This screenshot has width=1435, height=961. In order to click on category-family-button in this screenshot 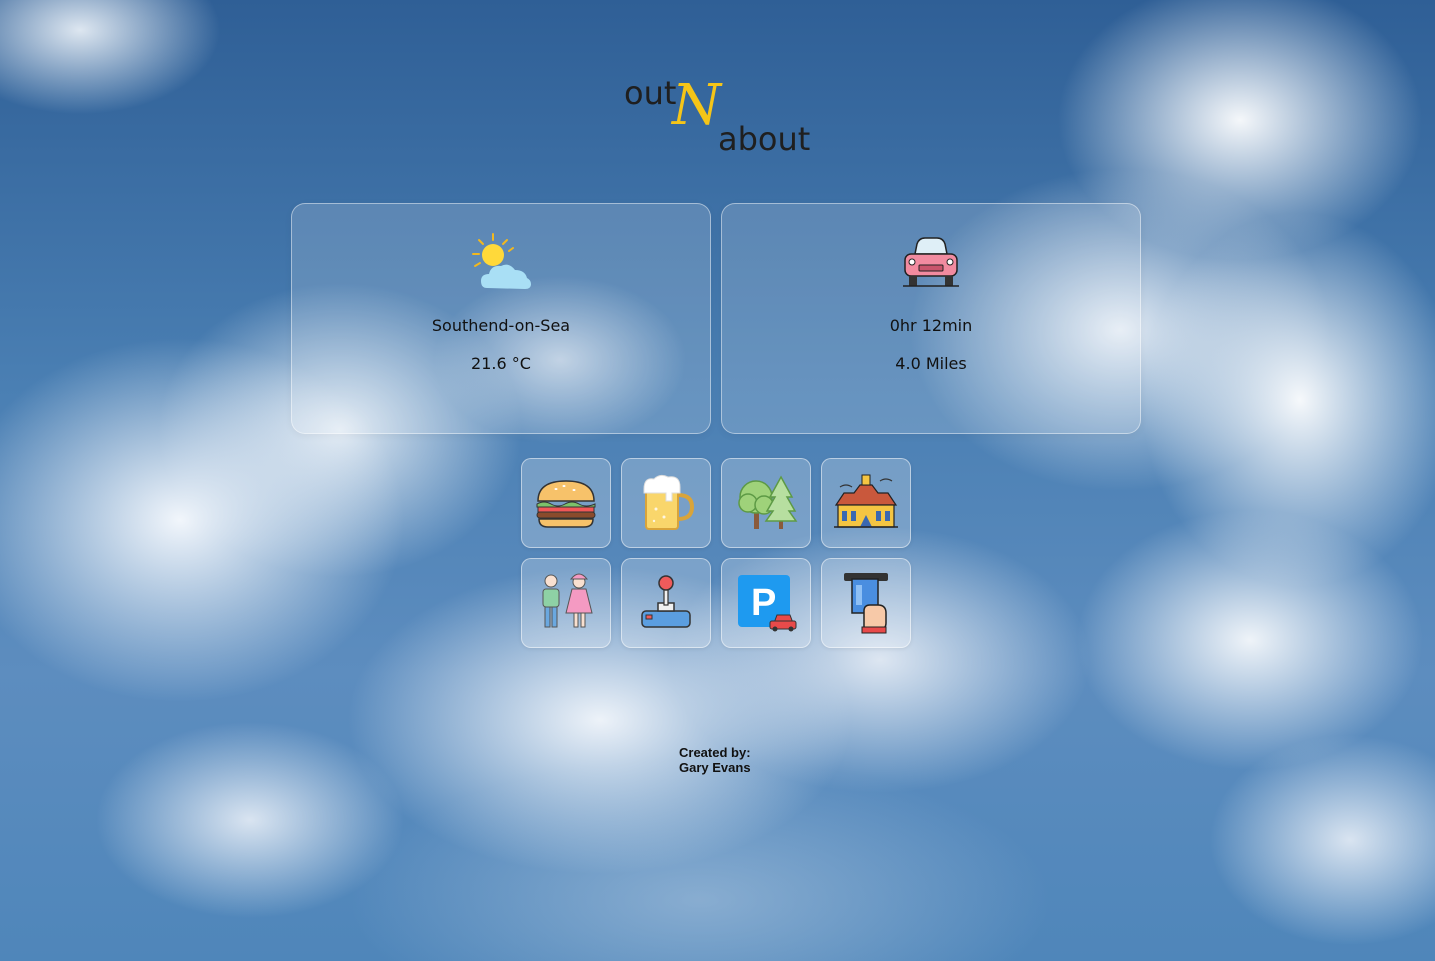, I will do `click(566, 603)`.